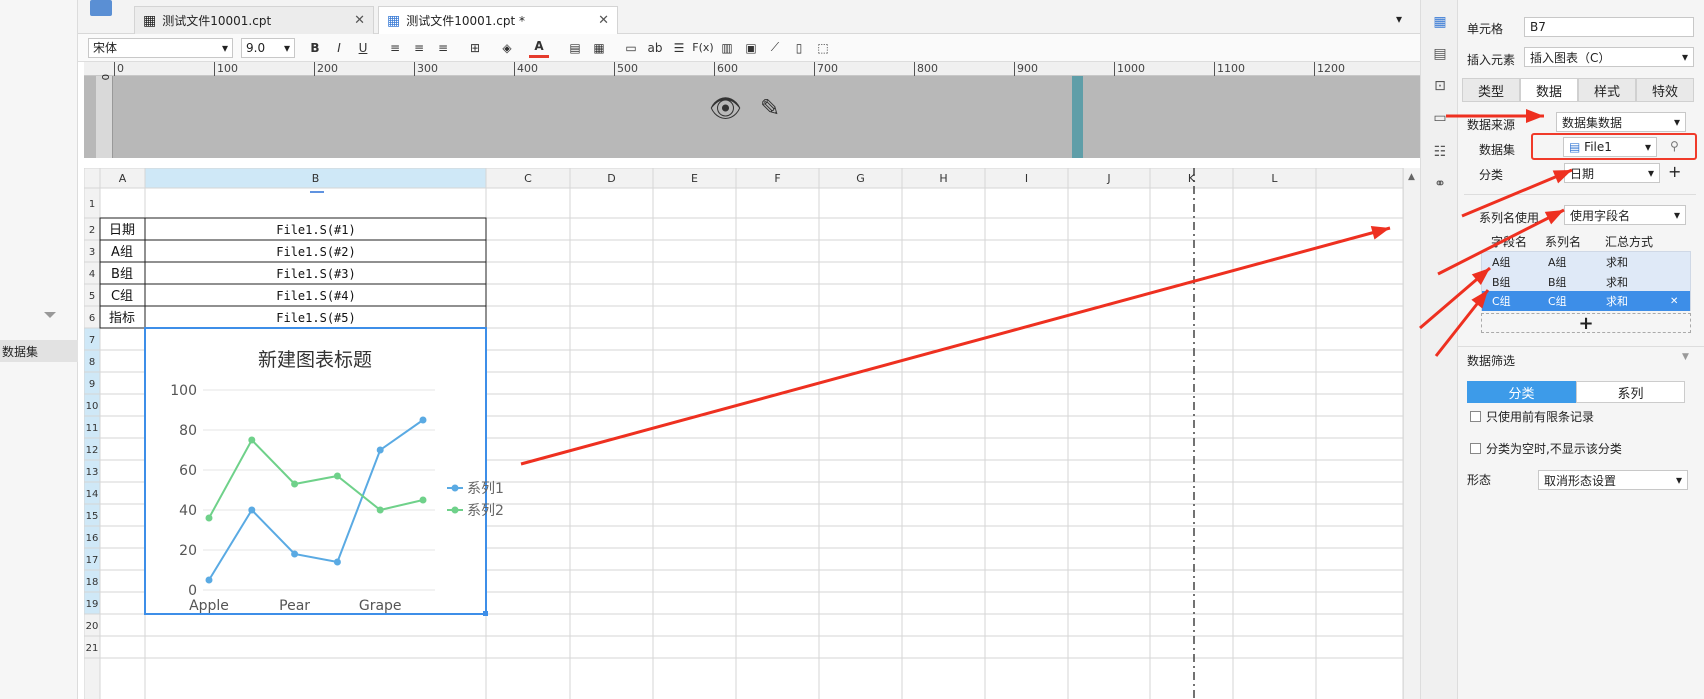 The height and width of the screenshot is (699, 1704). Describe the element at coordinates (1475, 416) in the screenshot. I see `limit-records-checkbox` at that location.